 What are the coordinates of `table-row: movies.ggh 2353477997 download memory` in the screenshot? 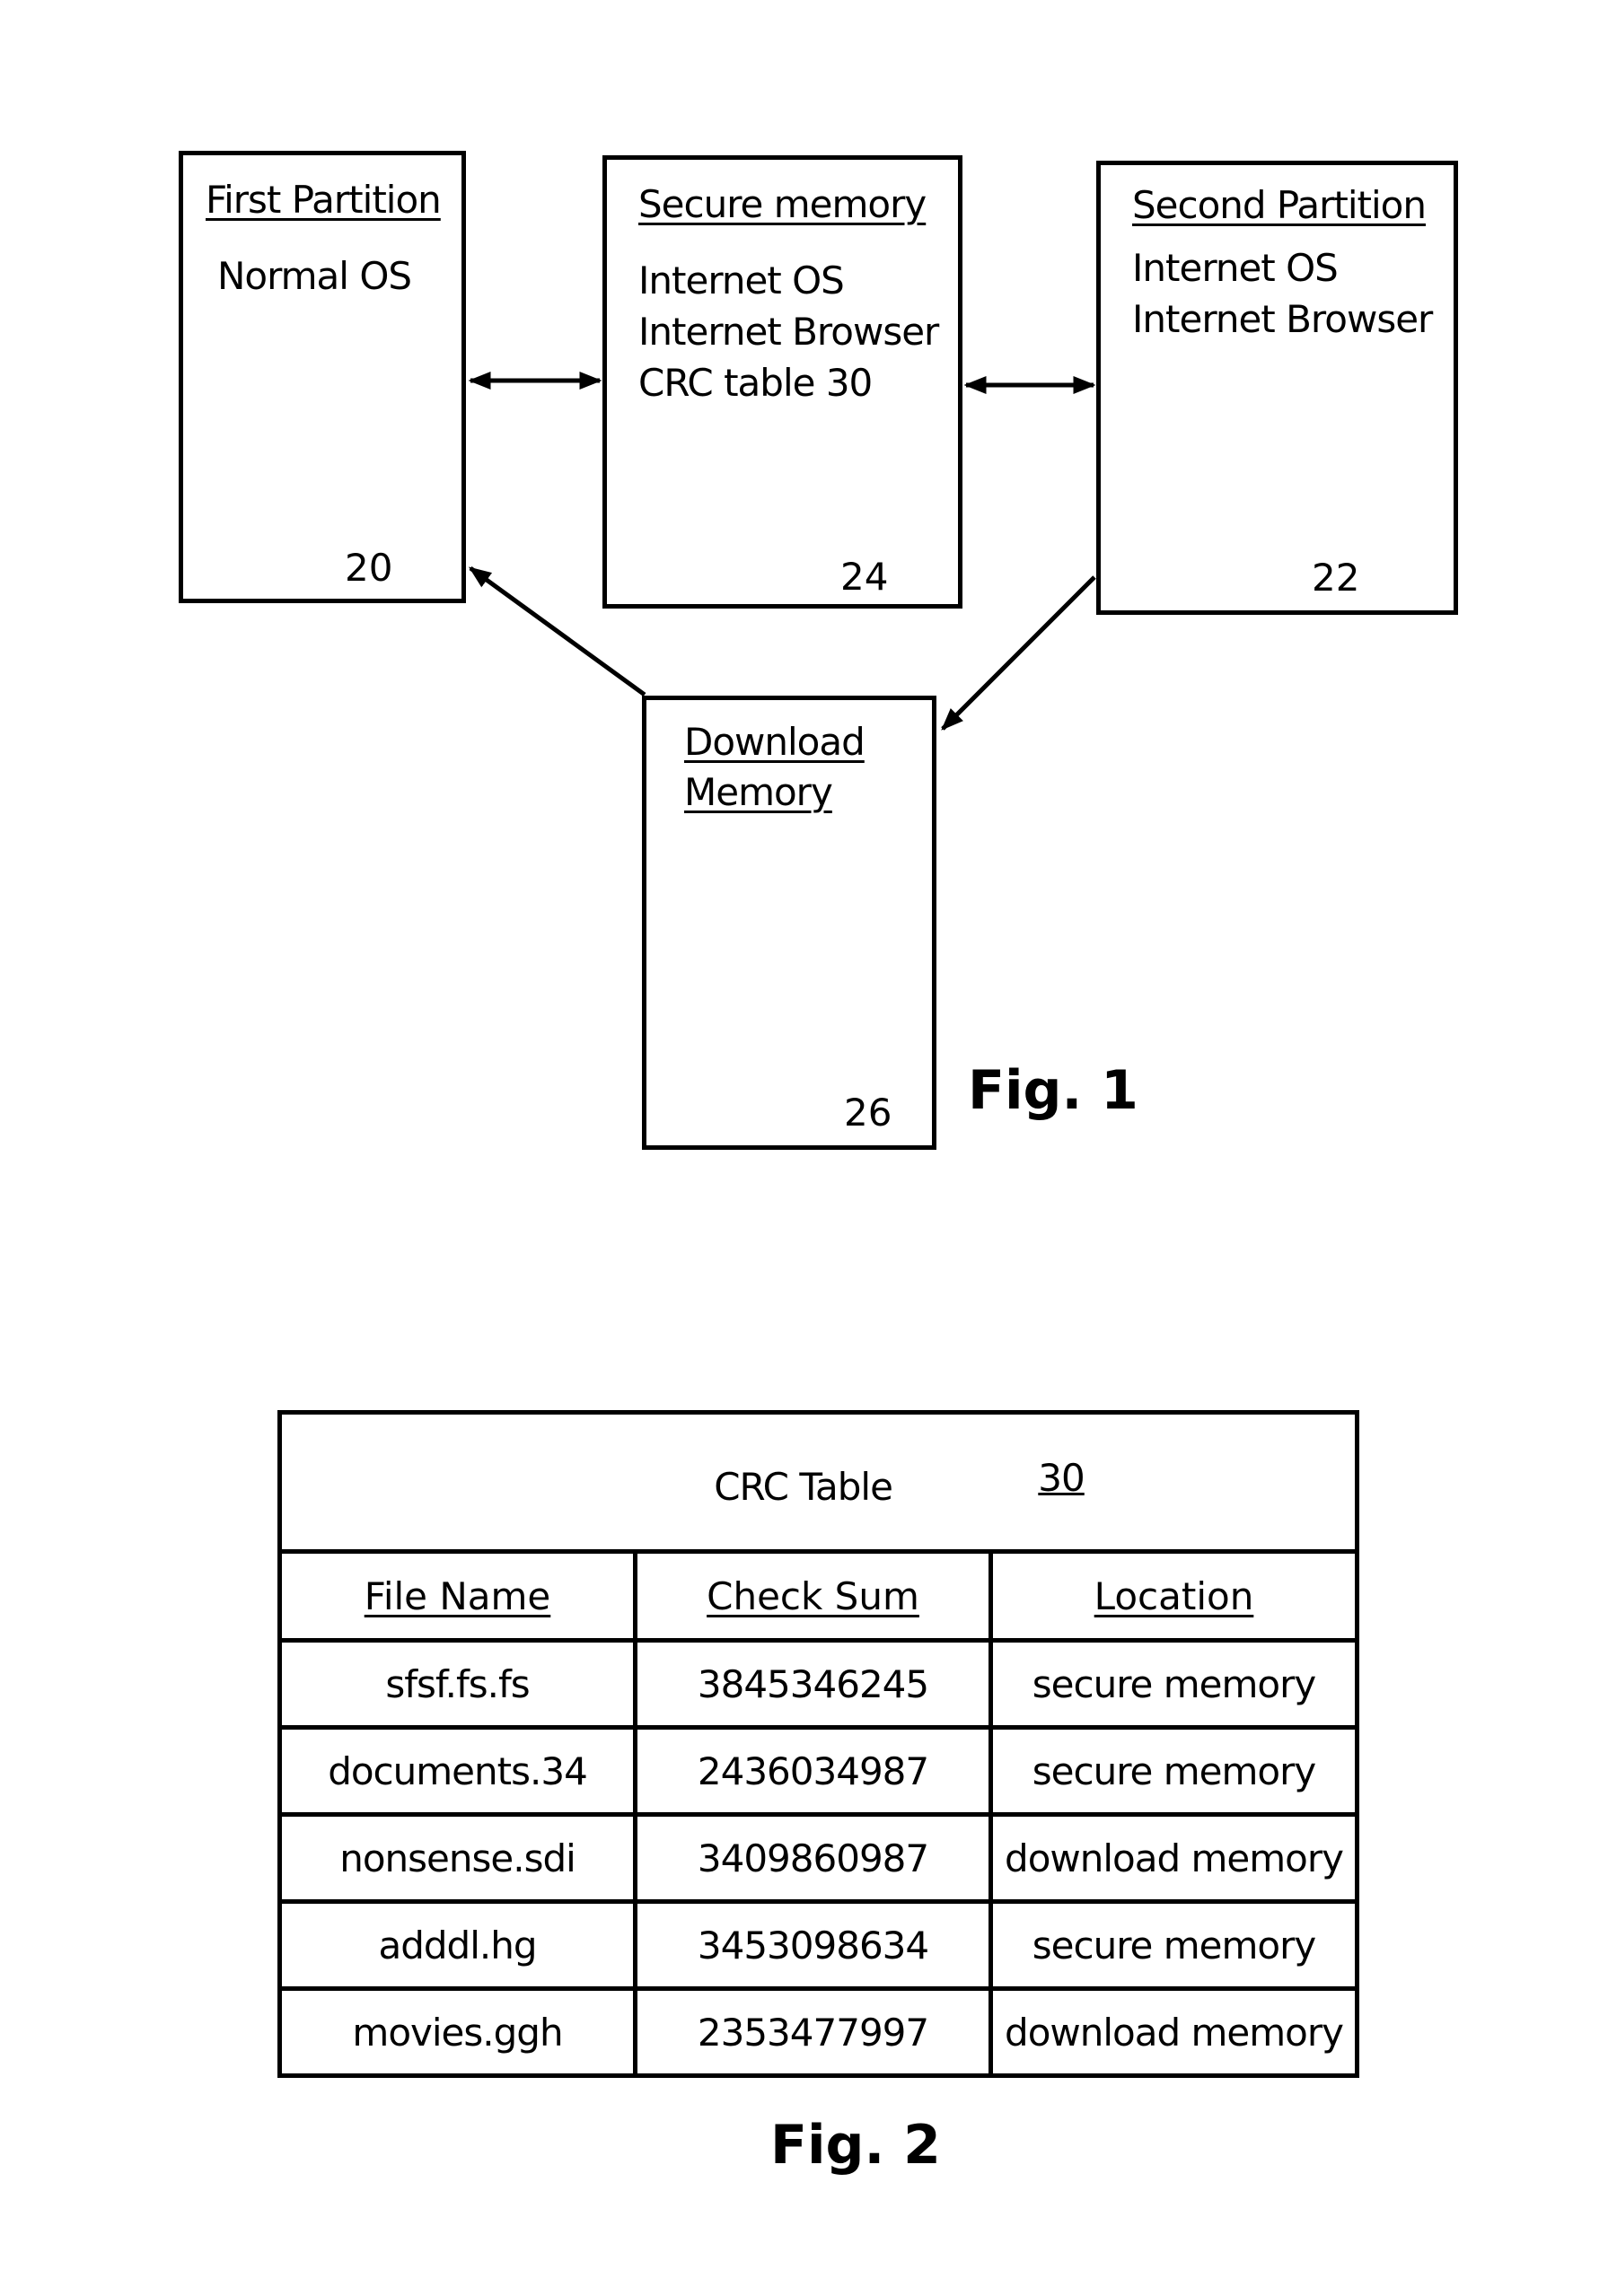 It's located at (818, 2032).